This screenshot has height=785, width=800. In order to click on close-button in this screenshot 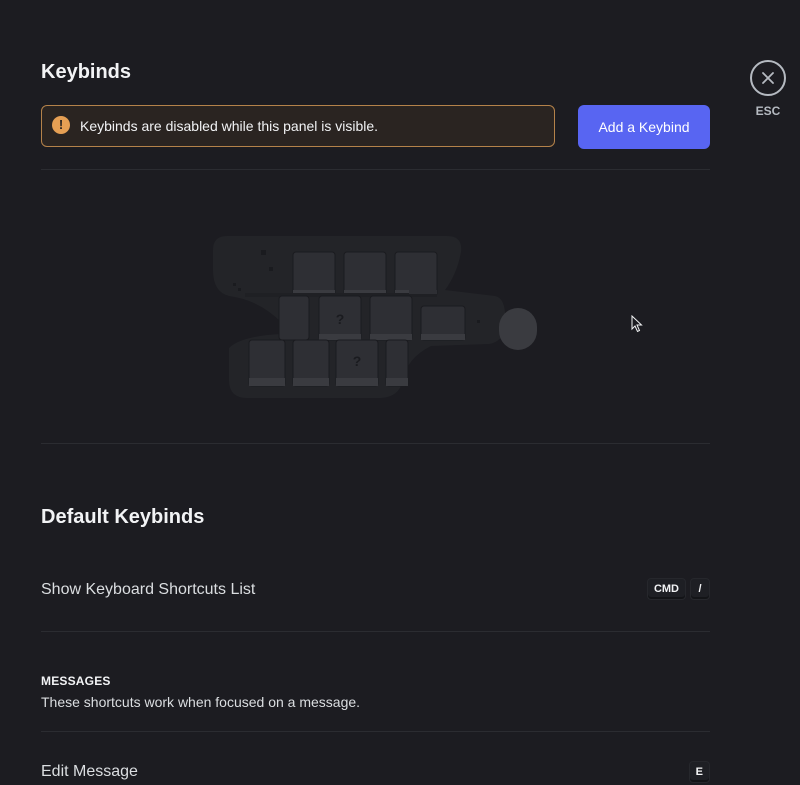, I will do `click(768, 78)`.